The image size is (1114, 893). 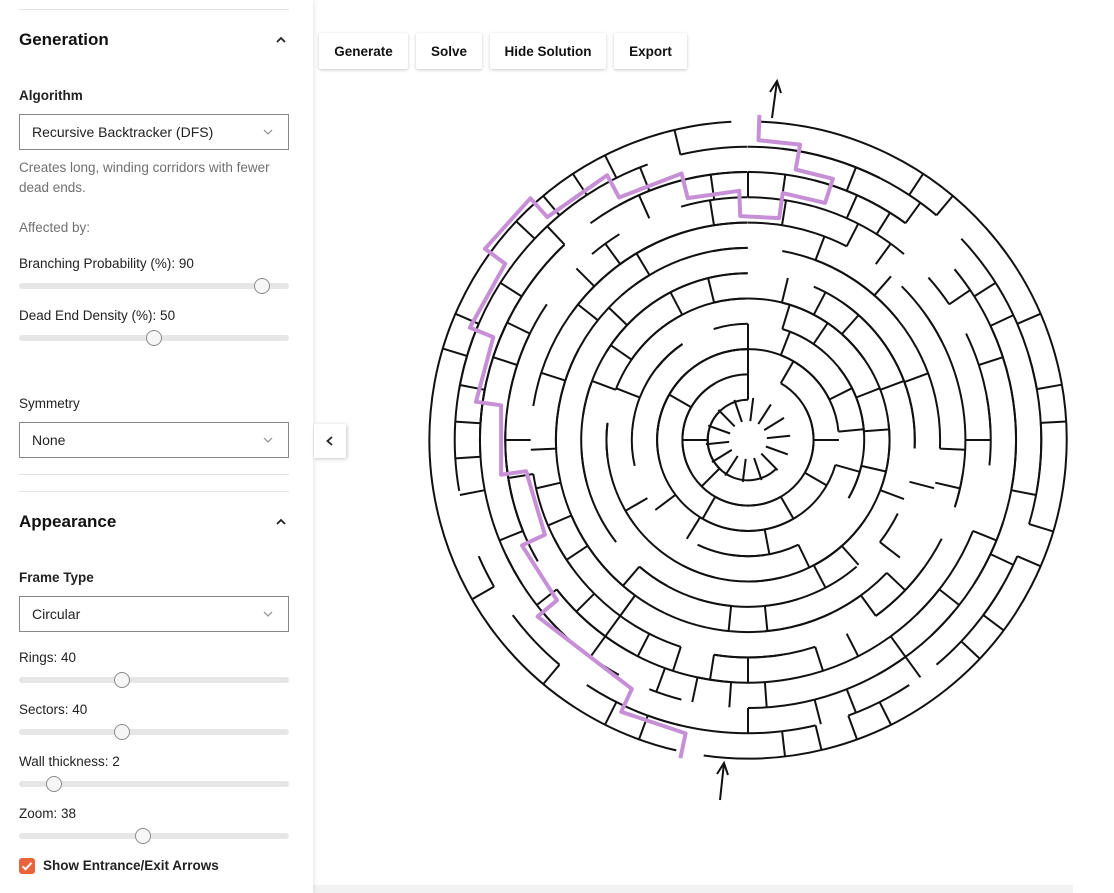 What do you see at coordinates (154, 836) in the screenshot?
I see `zoom-slider` at bounding box center [154, 836].